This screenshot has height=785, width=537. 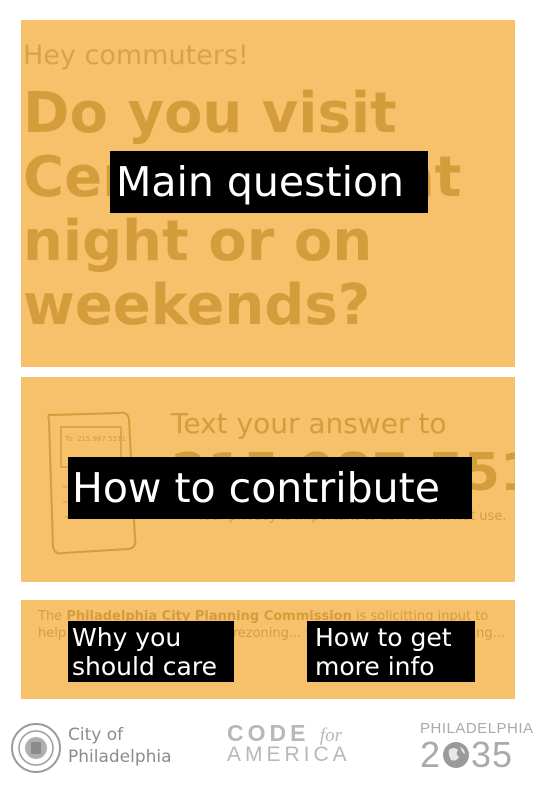 I want to click on how-to-contribute-label: How to contribute, so click(x=270, y=488).